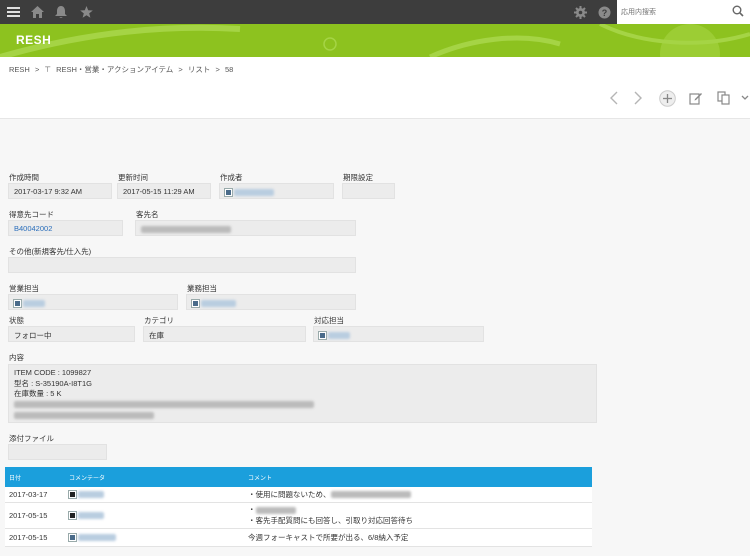 Image resolution: width=750 pixels, height=556 pixels. I want to click on column-header-commenter: コメンテータ, so click(154, 477).